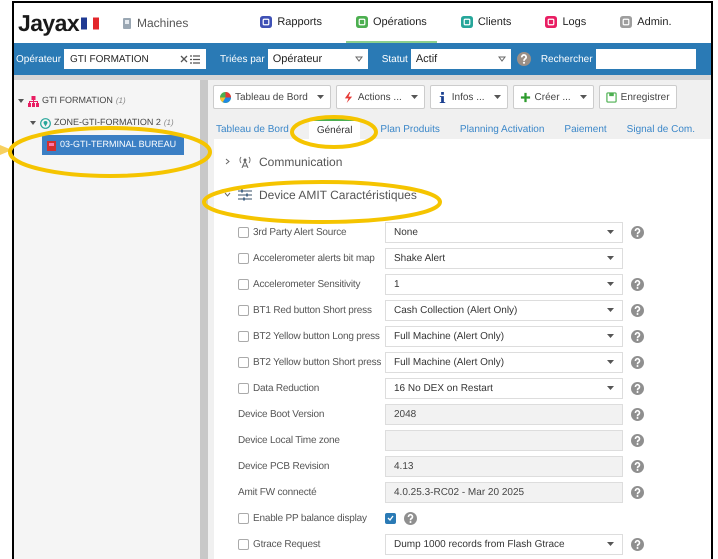 Image resolution: width=718 pixels, height=559 pixels. What do you see at coordinates (135, 59) in the screenshot?
I see `operator-field: GTI FORMATION` at bounding box center [135, 59].